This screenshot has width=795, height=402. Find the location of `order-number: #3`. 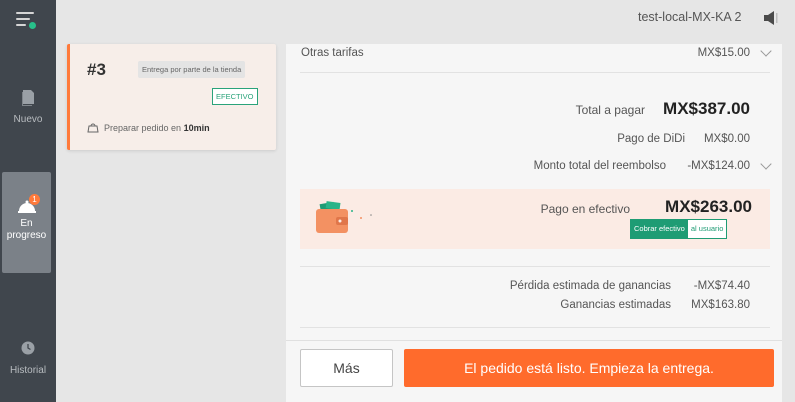

order-number: #3 is located at coordinates (96, 69).